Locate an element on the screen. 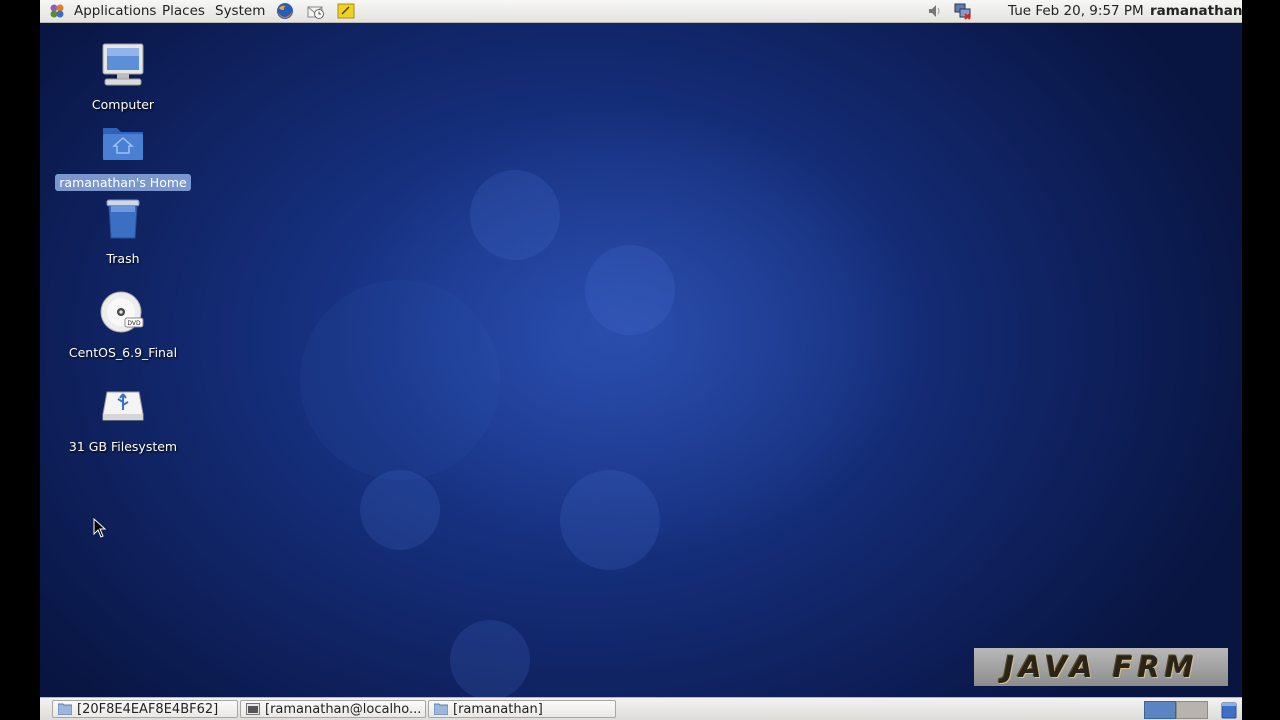 The width and height of the screenshot is (1280, 720). applications-icon is located at coordinates (57, 11).